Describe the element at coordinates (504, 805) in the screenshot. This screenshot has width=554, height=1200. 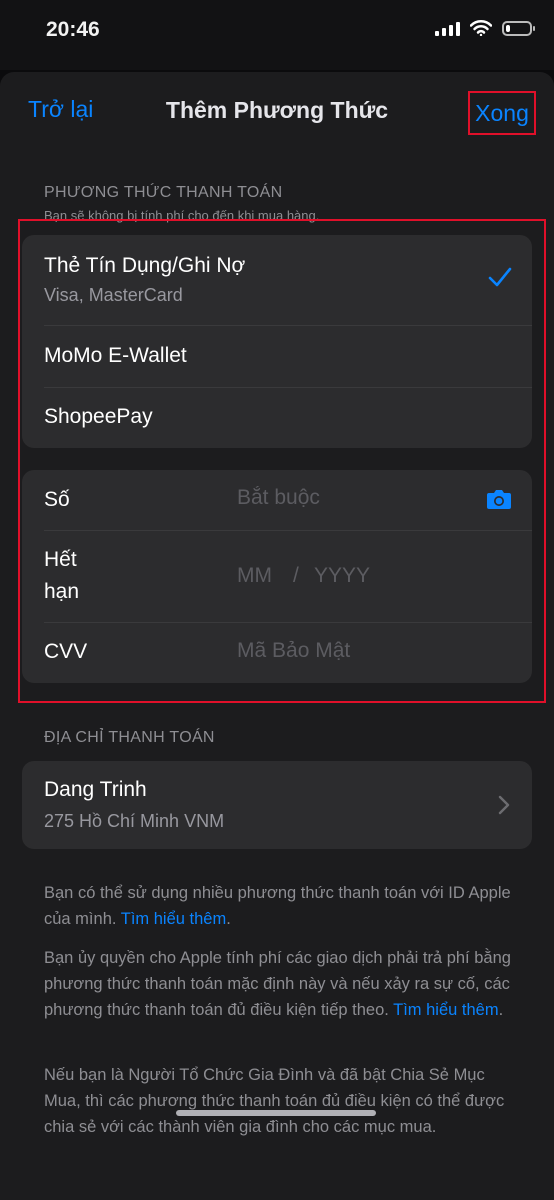
I see `chevron-right-icon` at that location.